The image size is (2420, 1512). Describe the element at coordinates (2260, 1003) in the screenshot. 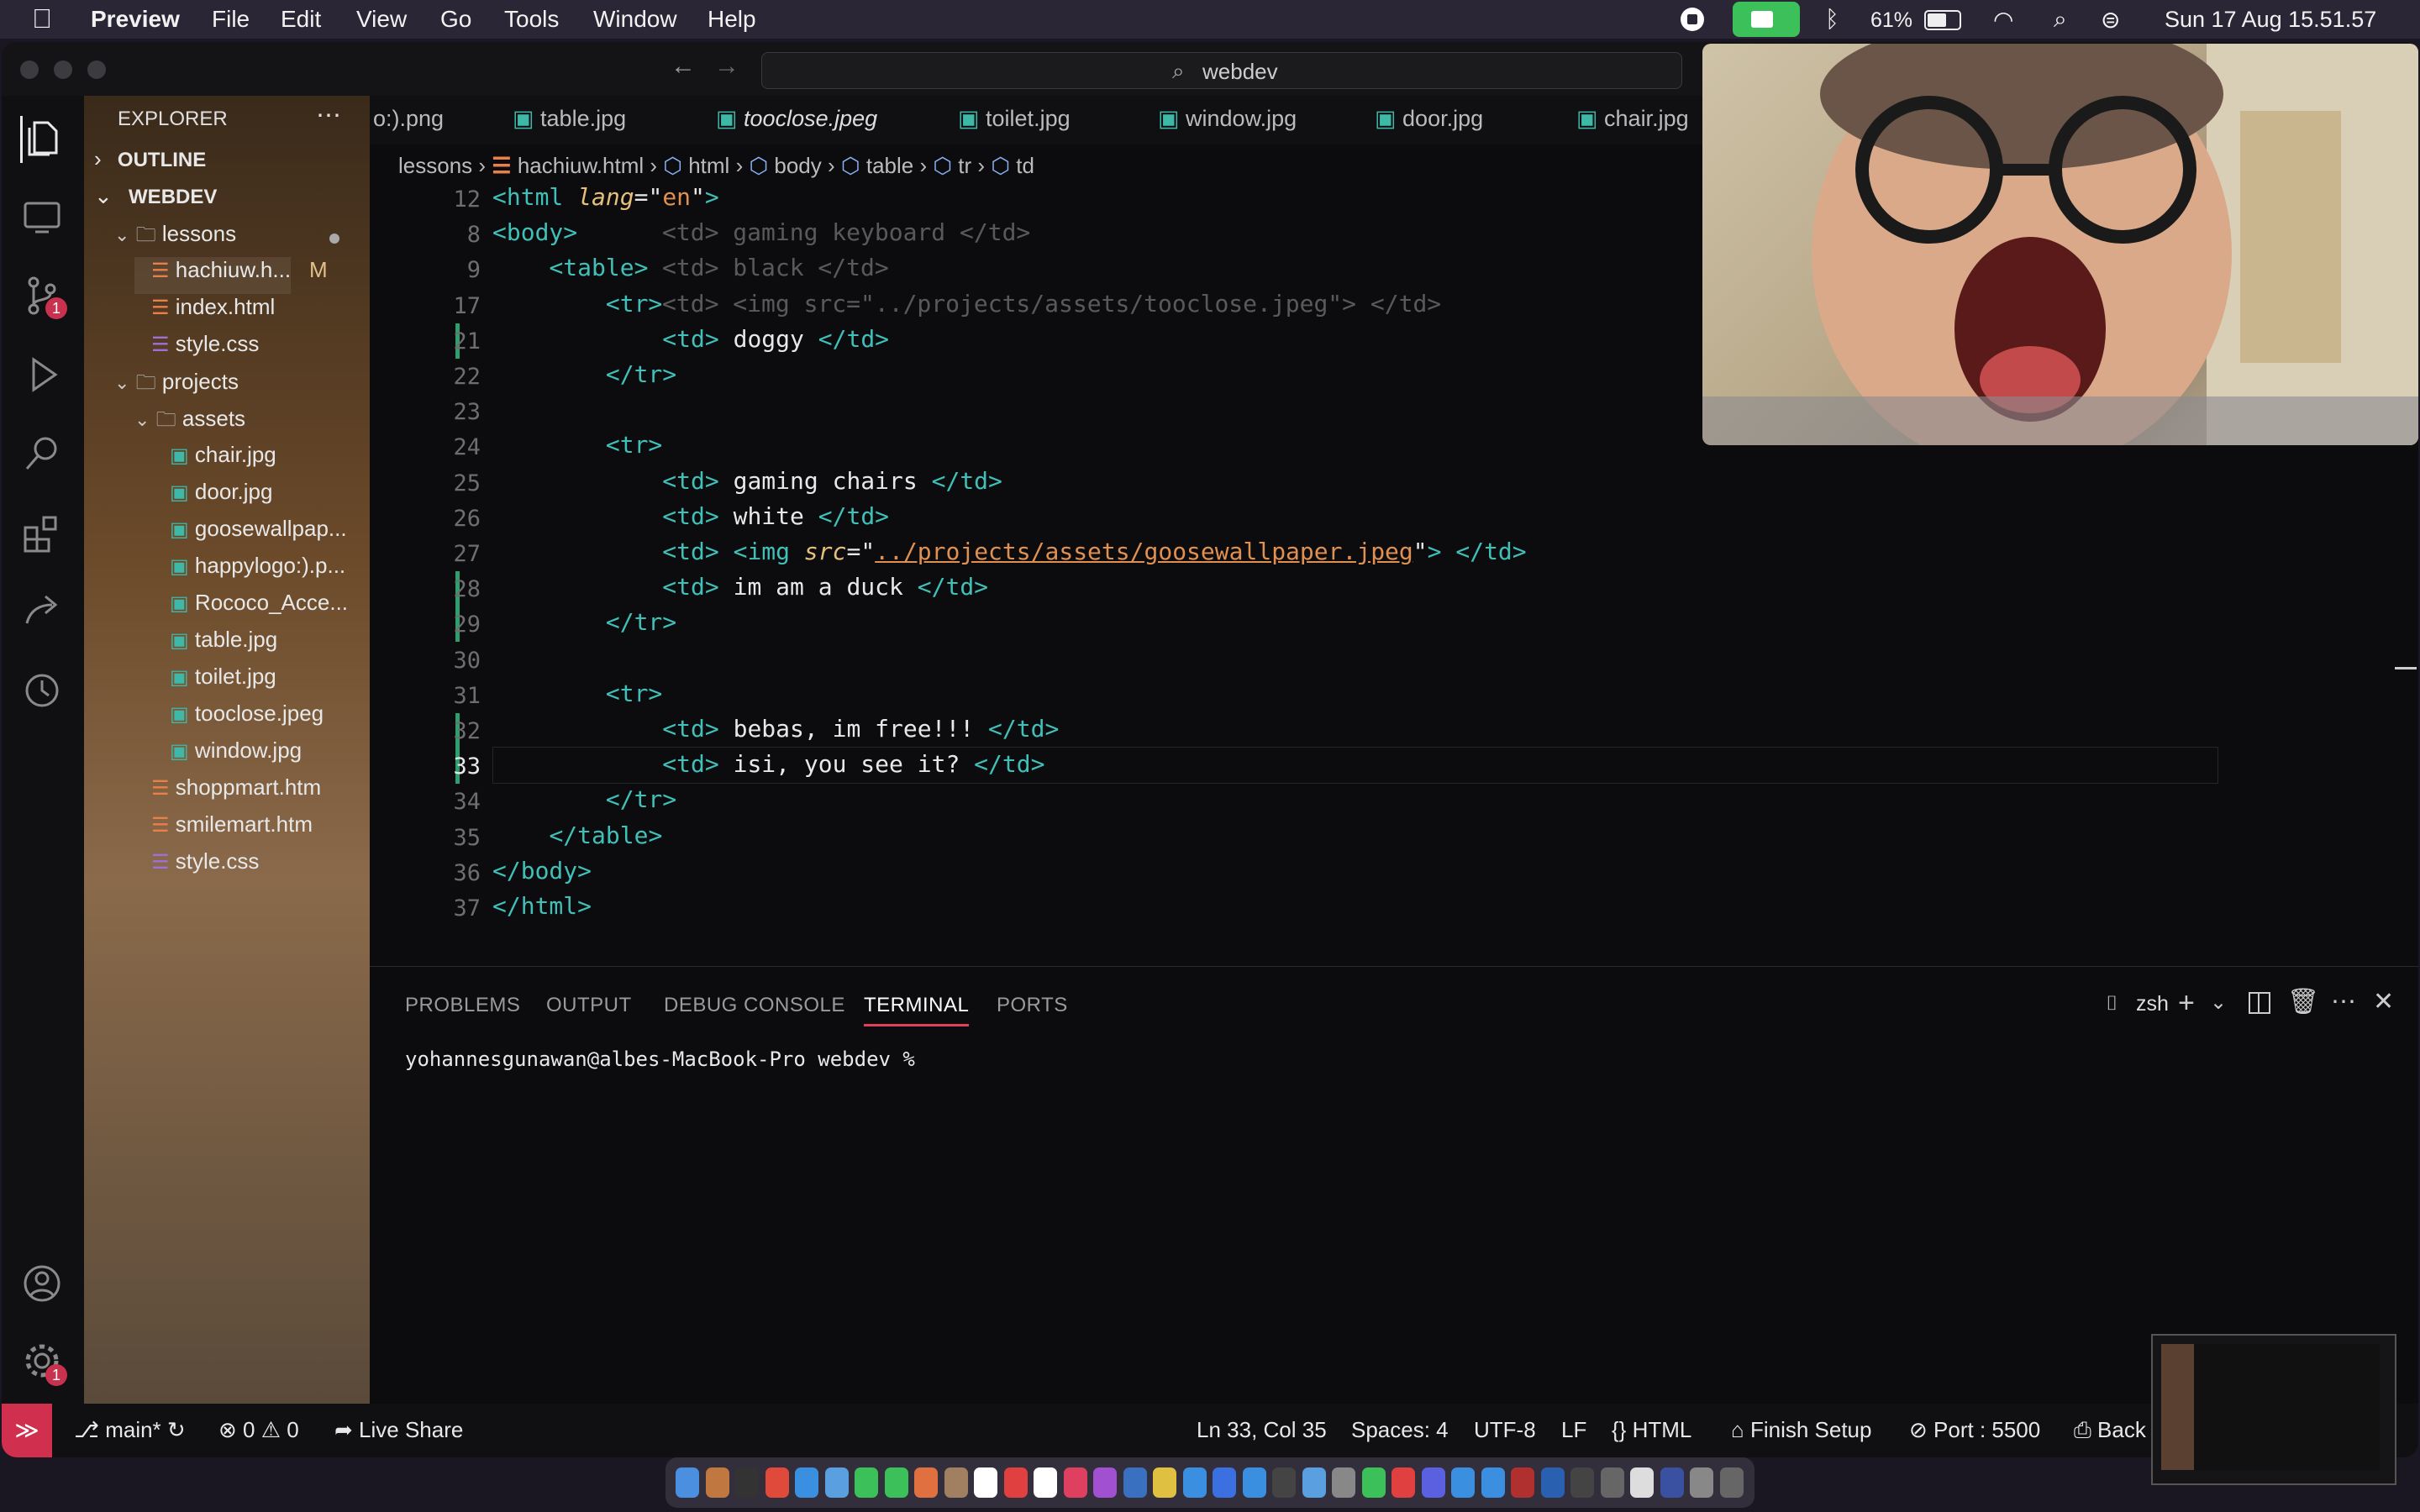

I see `split-terminal-icon` at that location.